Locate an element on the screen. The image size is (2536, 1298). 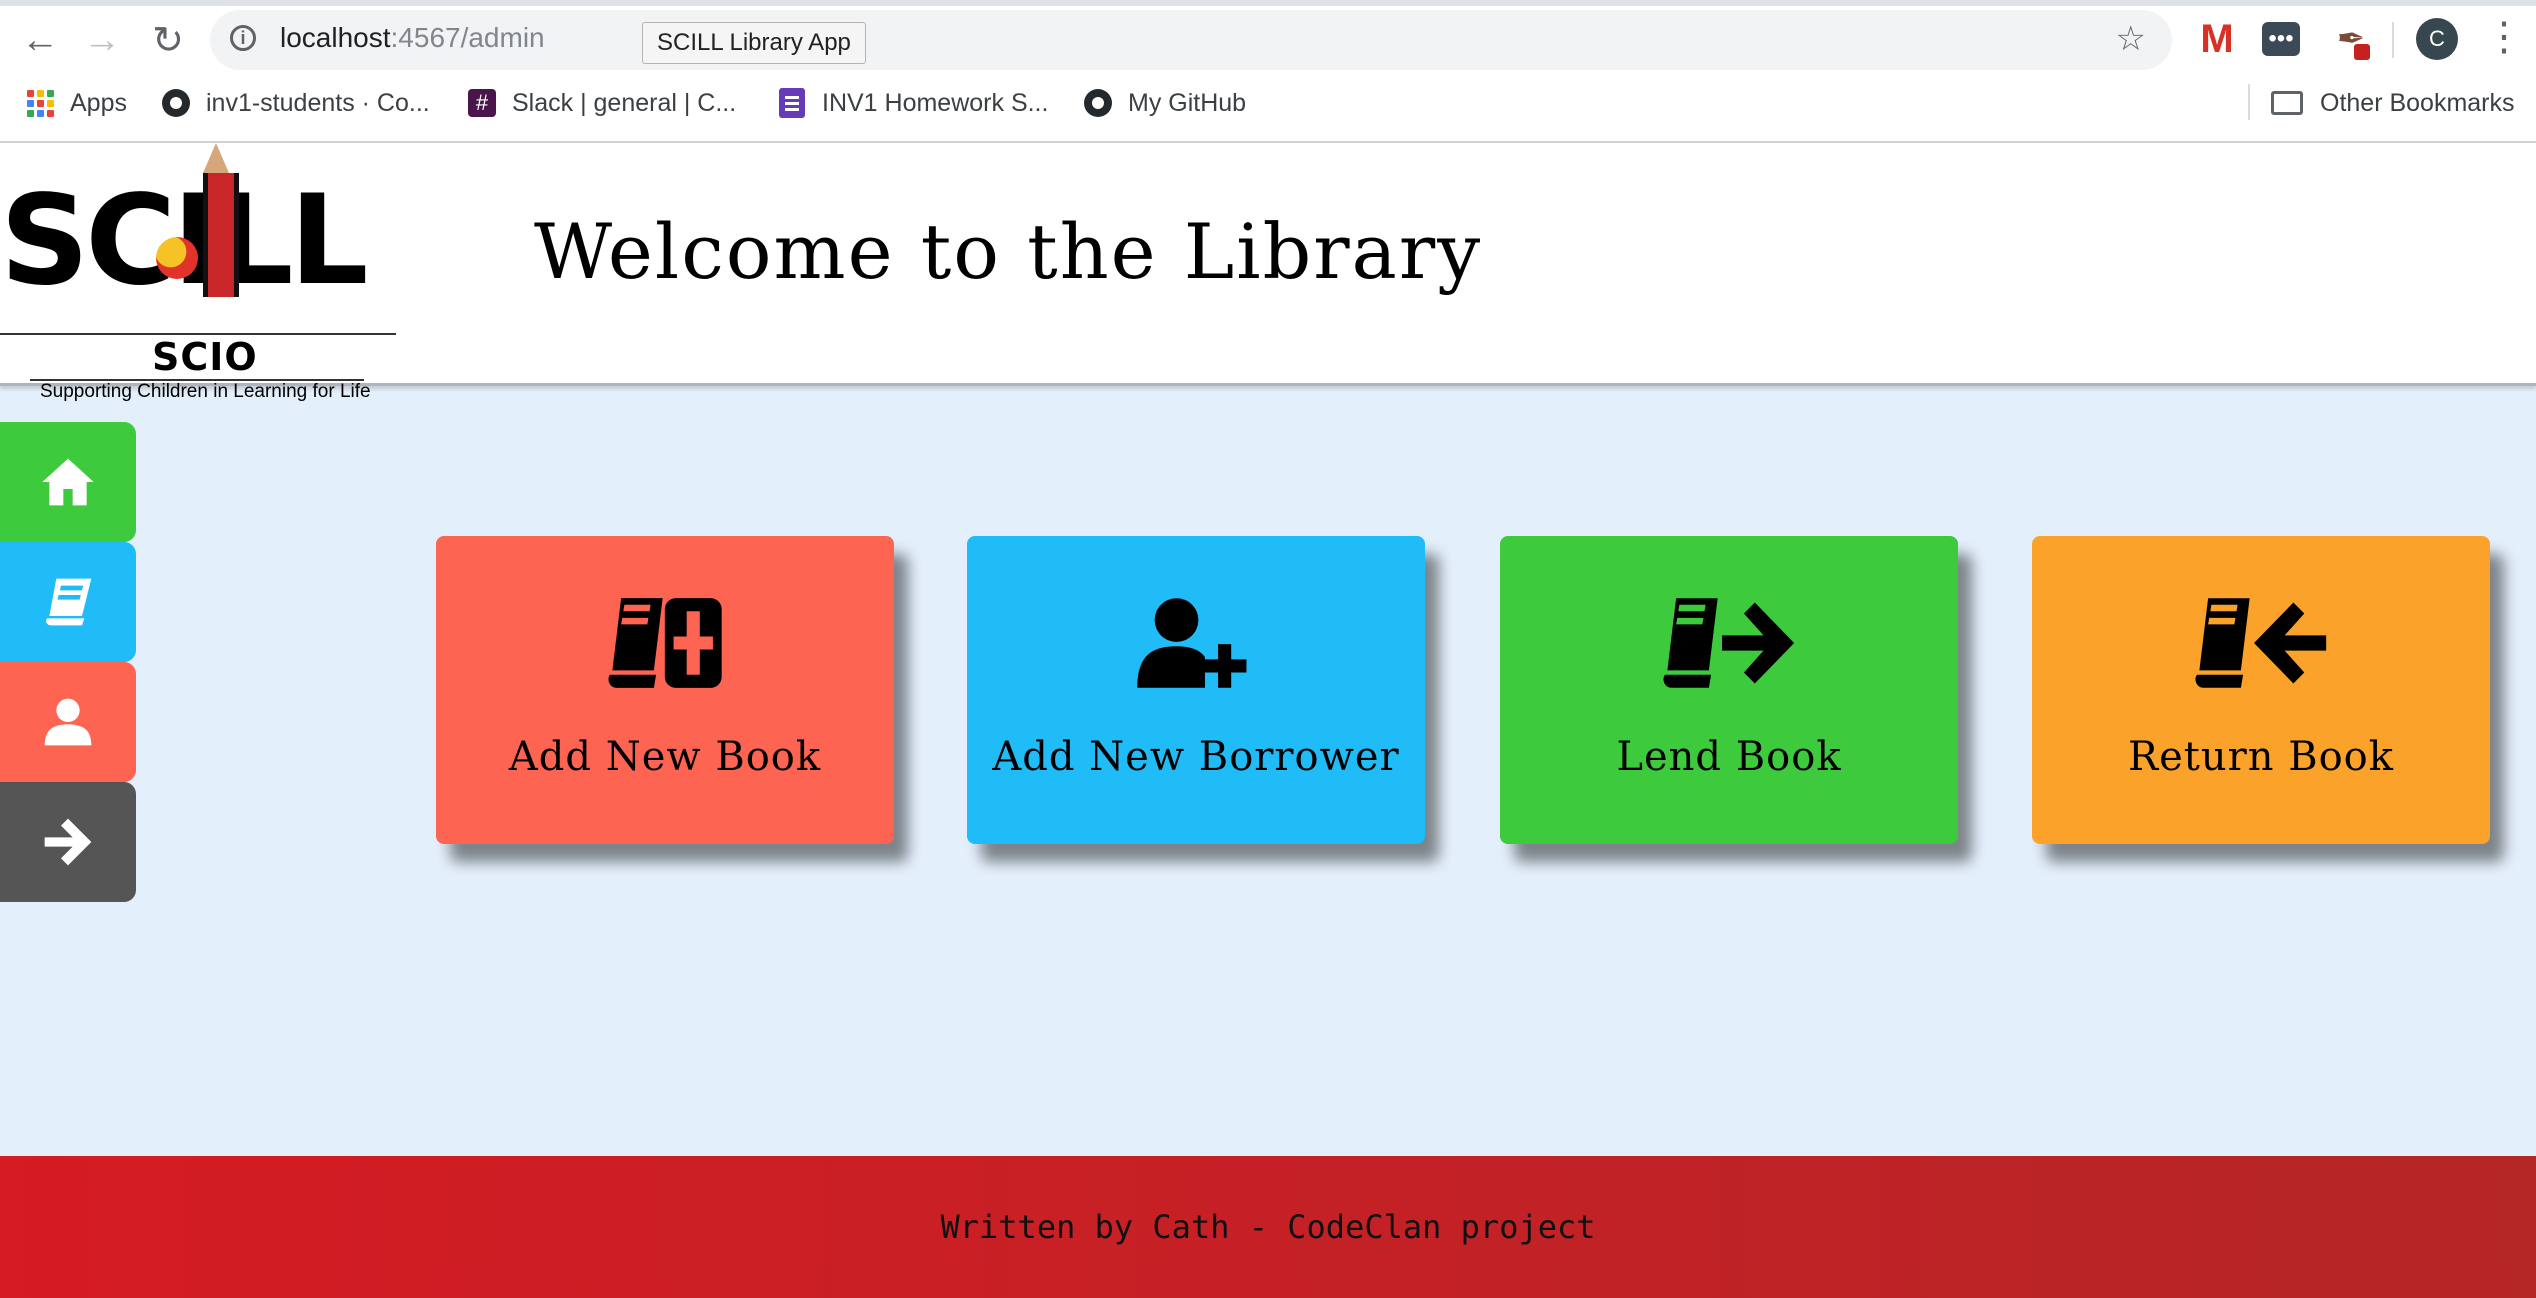
reload-button: ↻ is located at coordinates (168, 40).